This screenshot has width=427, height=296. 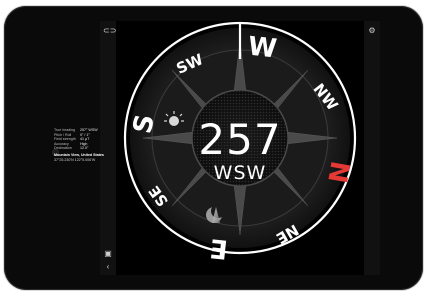 What do you see at coordinates (372, 31) in the screenshot?
I see `gear-icon: ⚙` at bounding box center [372, 31].